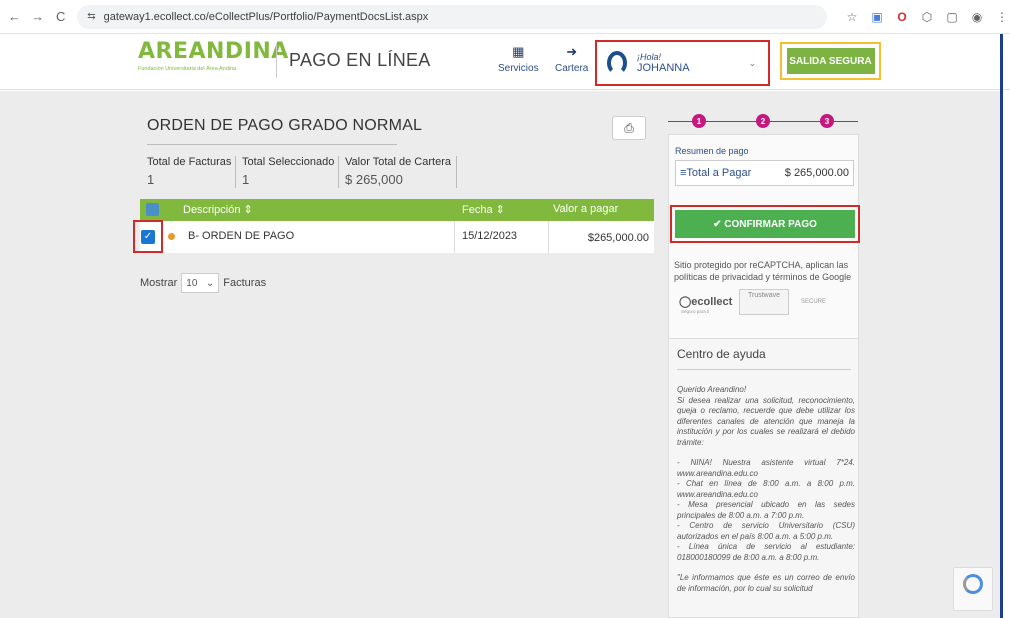 The image size is (1010, 618). What do you see at coordinates (572, 68) in the screenshot?
I see `nav-cartera-label: Cartera` at bounding box center [572, 68].